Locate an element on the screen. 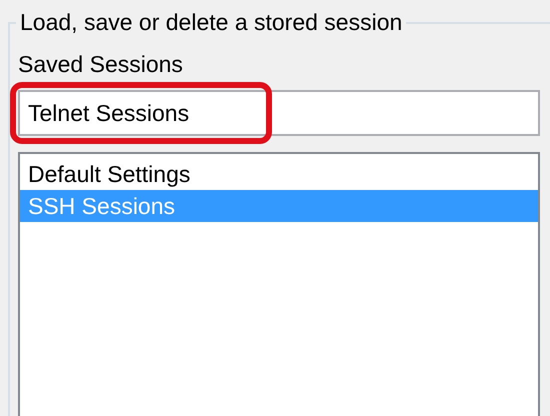 The height and width of the screenshot is (416, 550). saved-sessions-label: Saved Sessions is located at coordinates (100, 64).